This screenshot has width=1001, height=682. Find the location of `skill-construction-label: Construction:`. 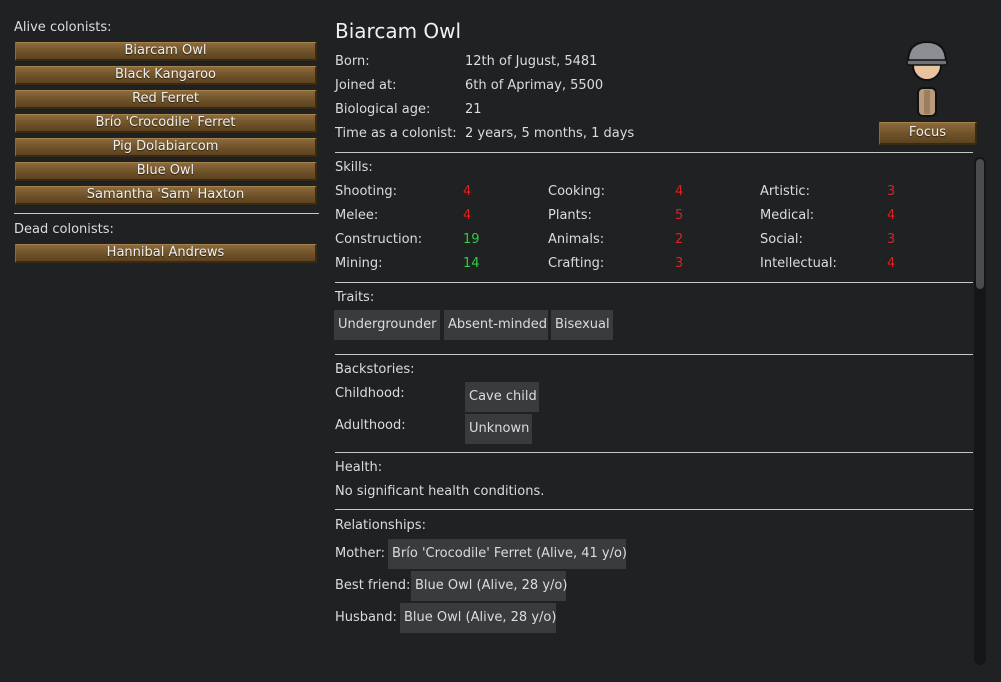

skill-construction-label: Construction: is located at coordinates (379, 239).